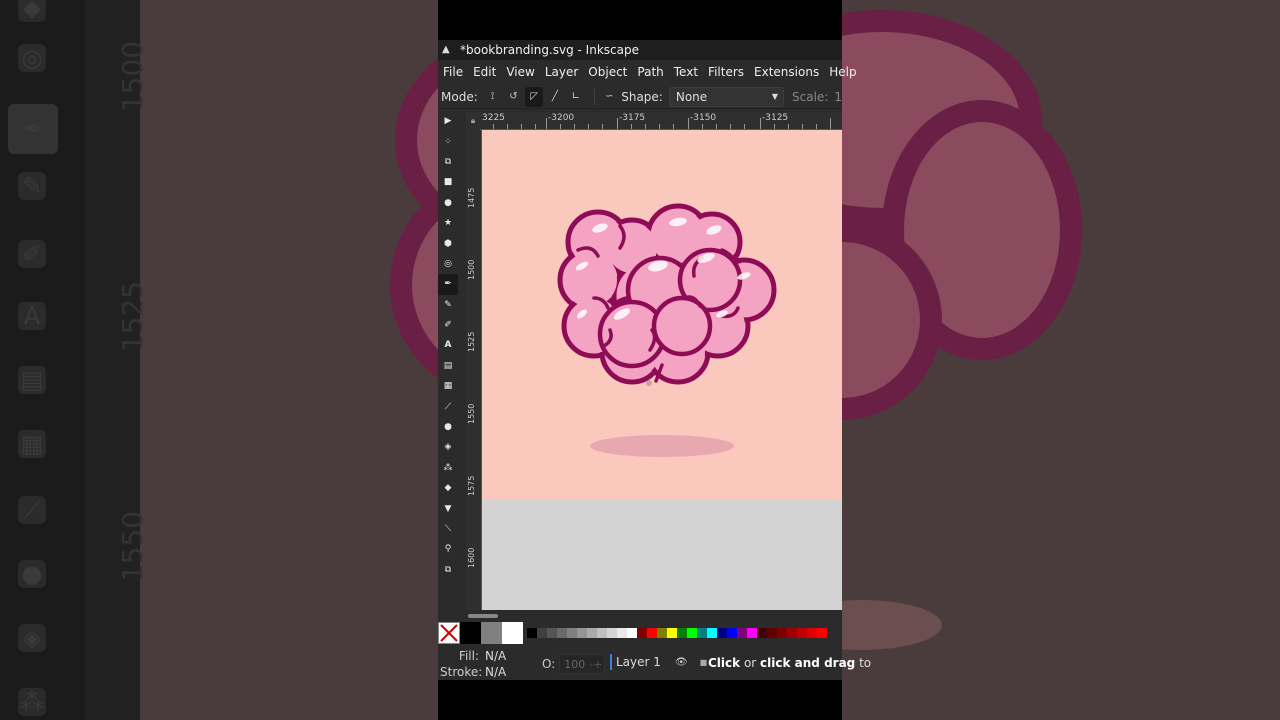  What do you see at coordinates (638, 662) in the screenshot?
I see `layer-name: Layer 1` at bounding box center [638, 662].